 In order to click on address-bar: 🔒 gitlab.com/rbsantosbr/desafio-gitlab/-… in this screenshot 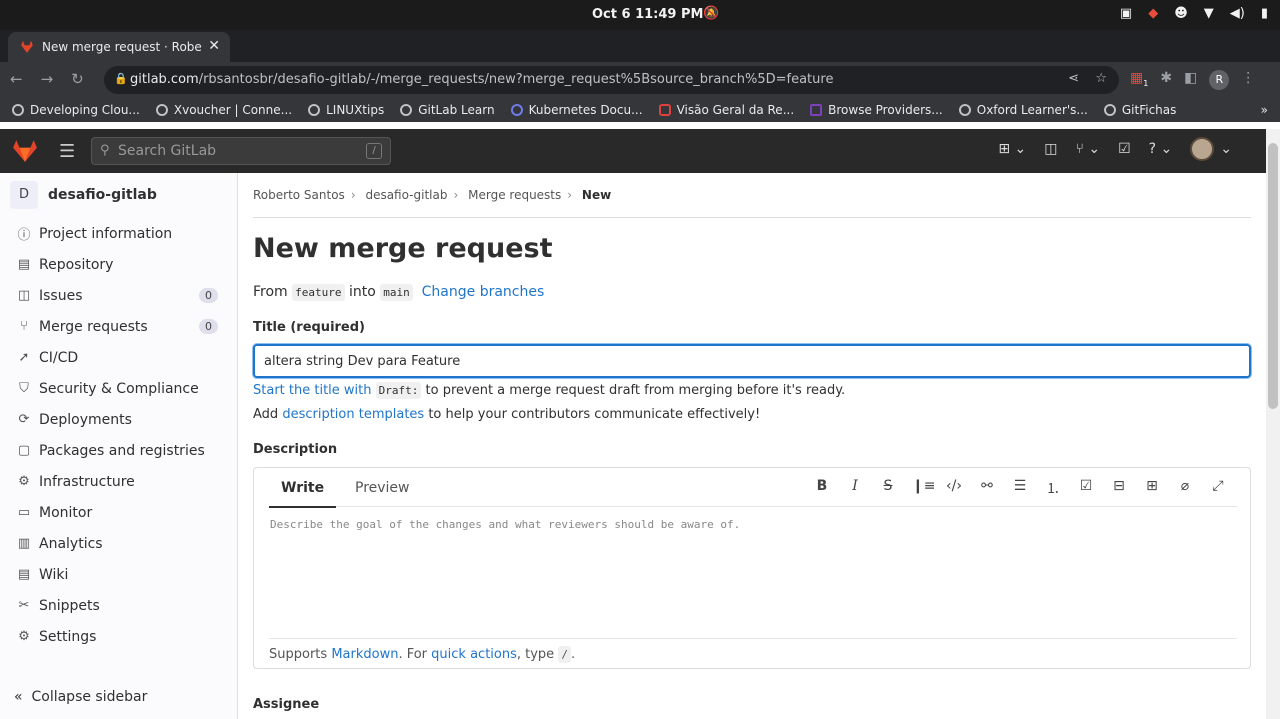, I will do `click(611, 80)`.